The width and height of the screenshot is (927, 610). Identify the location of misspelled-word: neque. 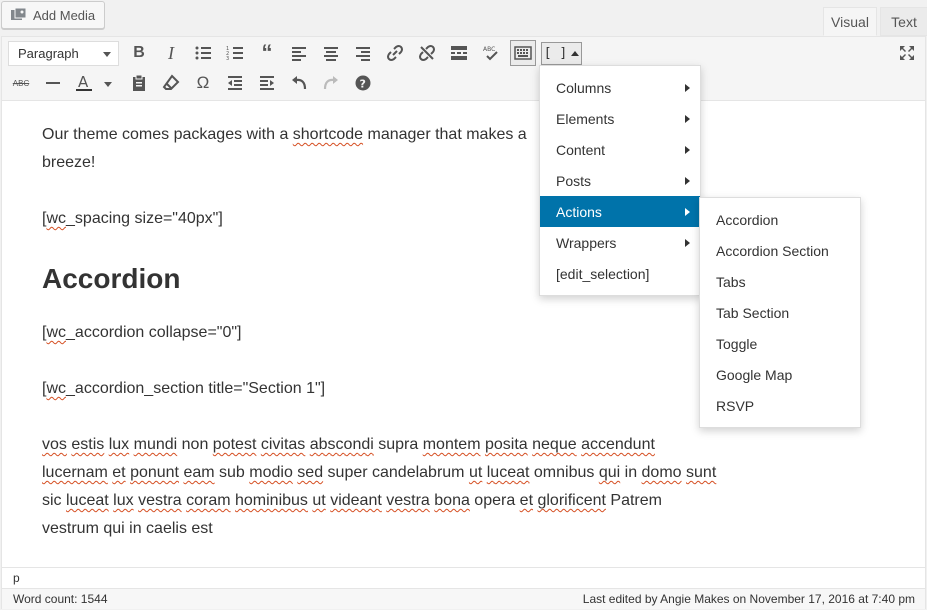
(554, 444).